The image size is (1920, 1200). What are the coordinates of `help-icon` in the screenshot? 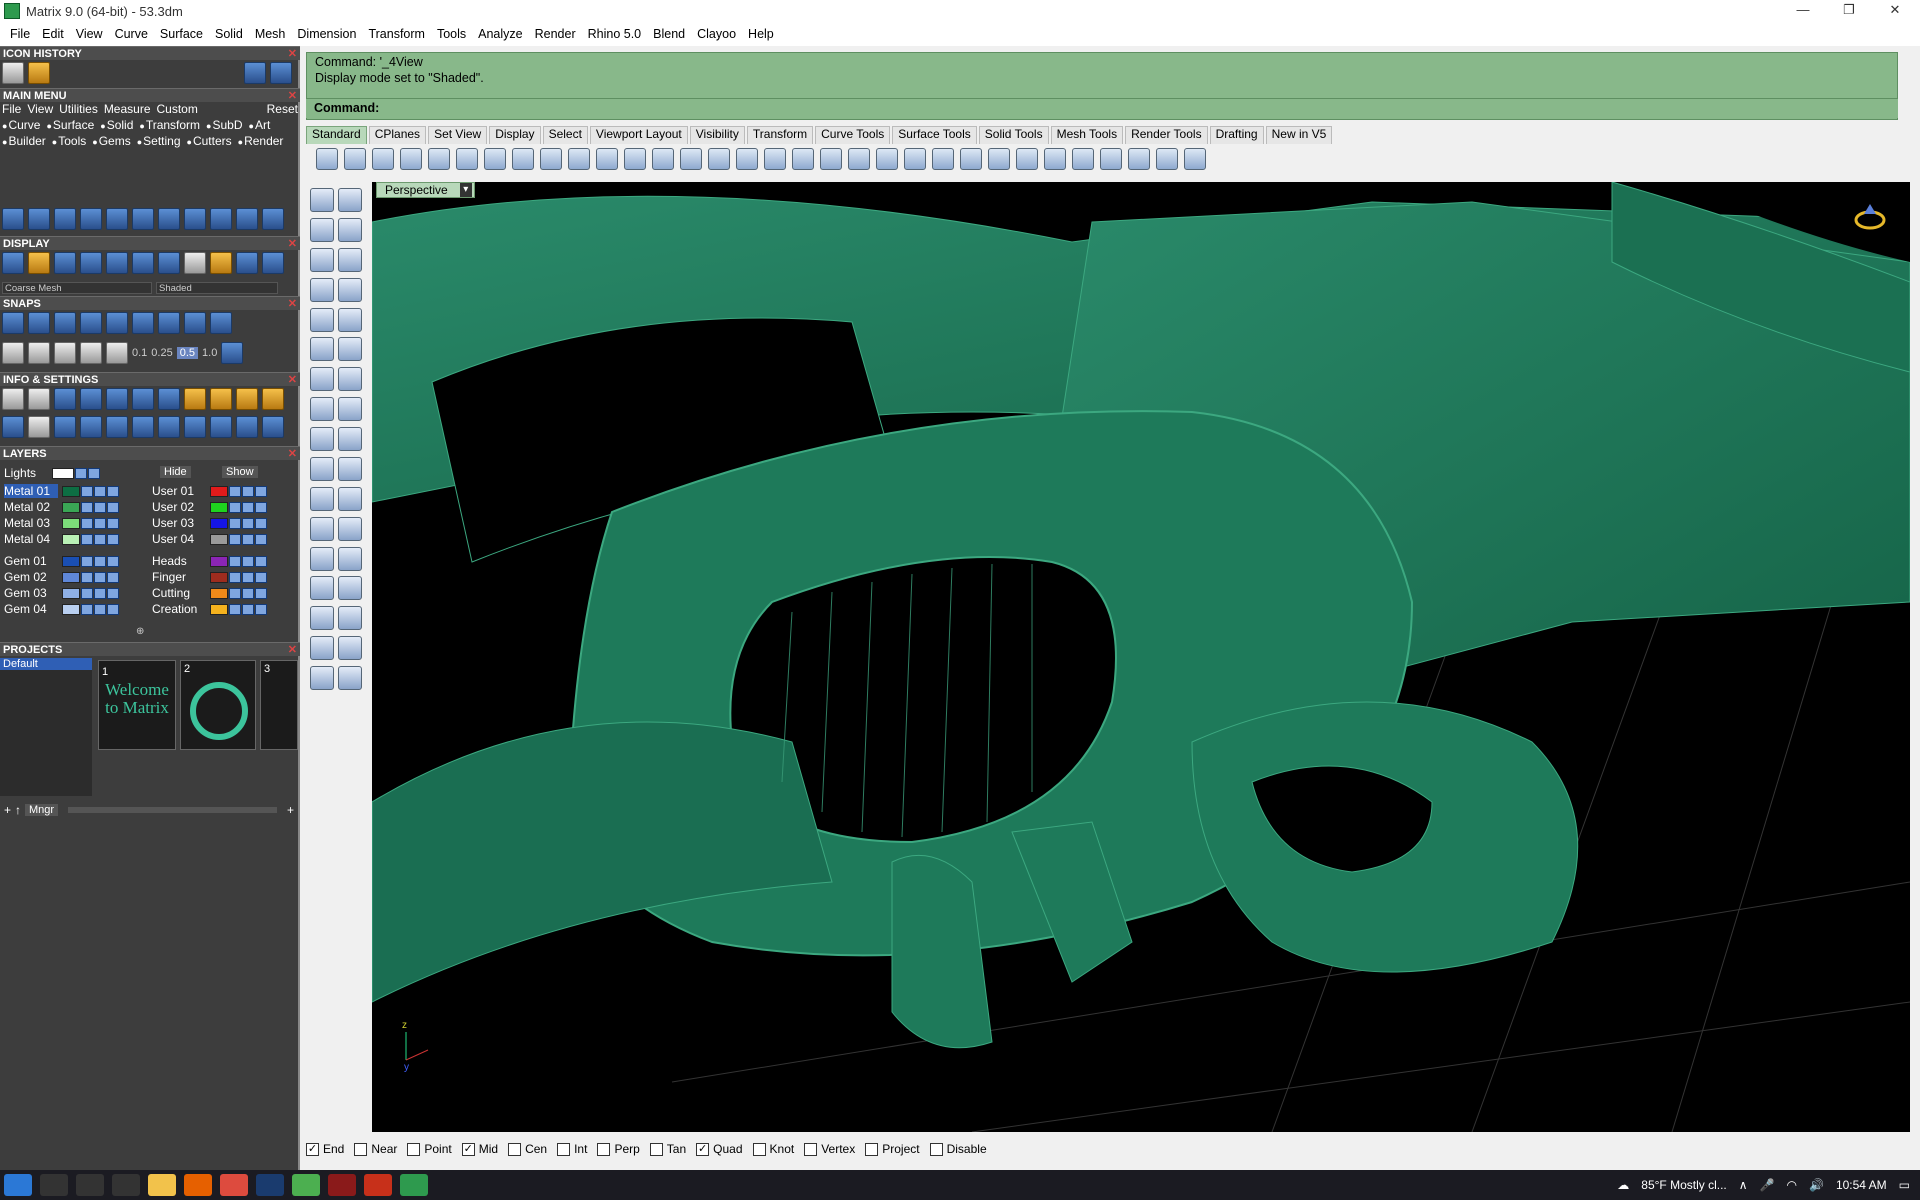 It's located at (1195, 159).